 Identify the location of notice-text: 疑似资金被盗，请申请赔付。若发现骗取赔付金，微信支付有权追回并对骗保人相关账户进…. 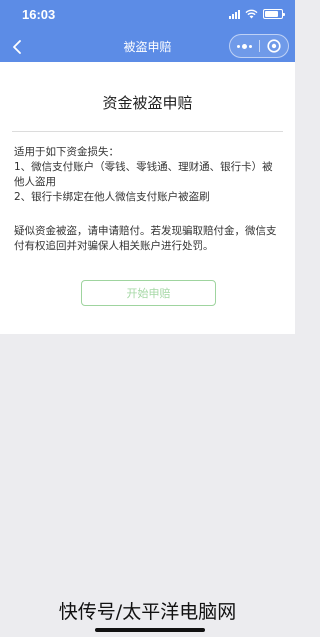
(145, 238).